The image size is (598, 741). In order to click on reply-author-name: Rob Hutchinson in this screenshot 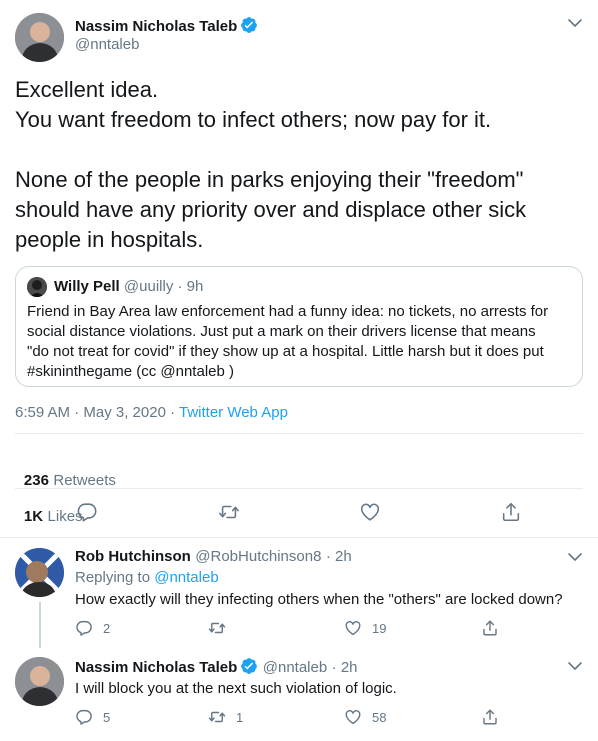, I will do `click(133, 556)`.